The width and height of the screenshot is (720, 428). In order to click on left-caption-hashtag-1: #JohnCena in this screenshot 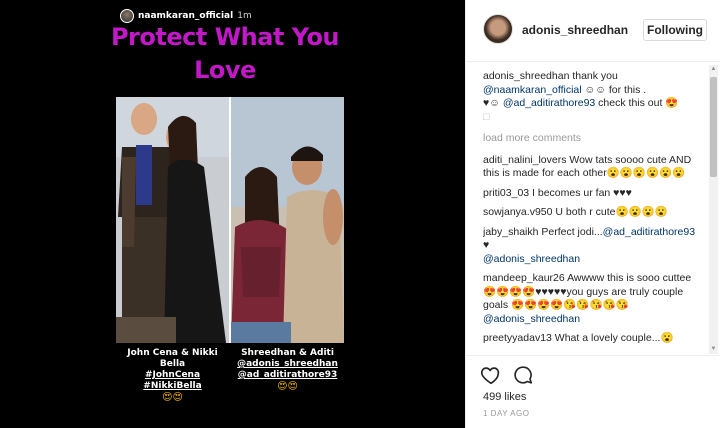, I will do `click(172, 375)`.